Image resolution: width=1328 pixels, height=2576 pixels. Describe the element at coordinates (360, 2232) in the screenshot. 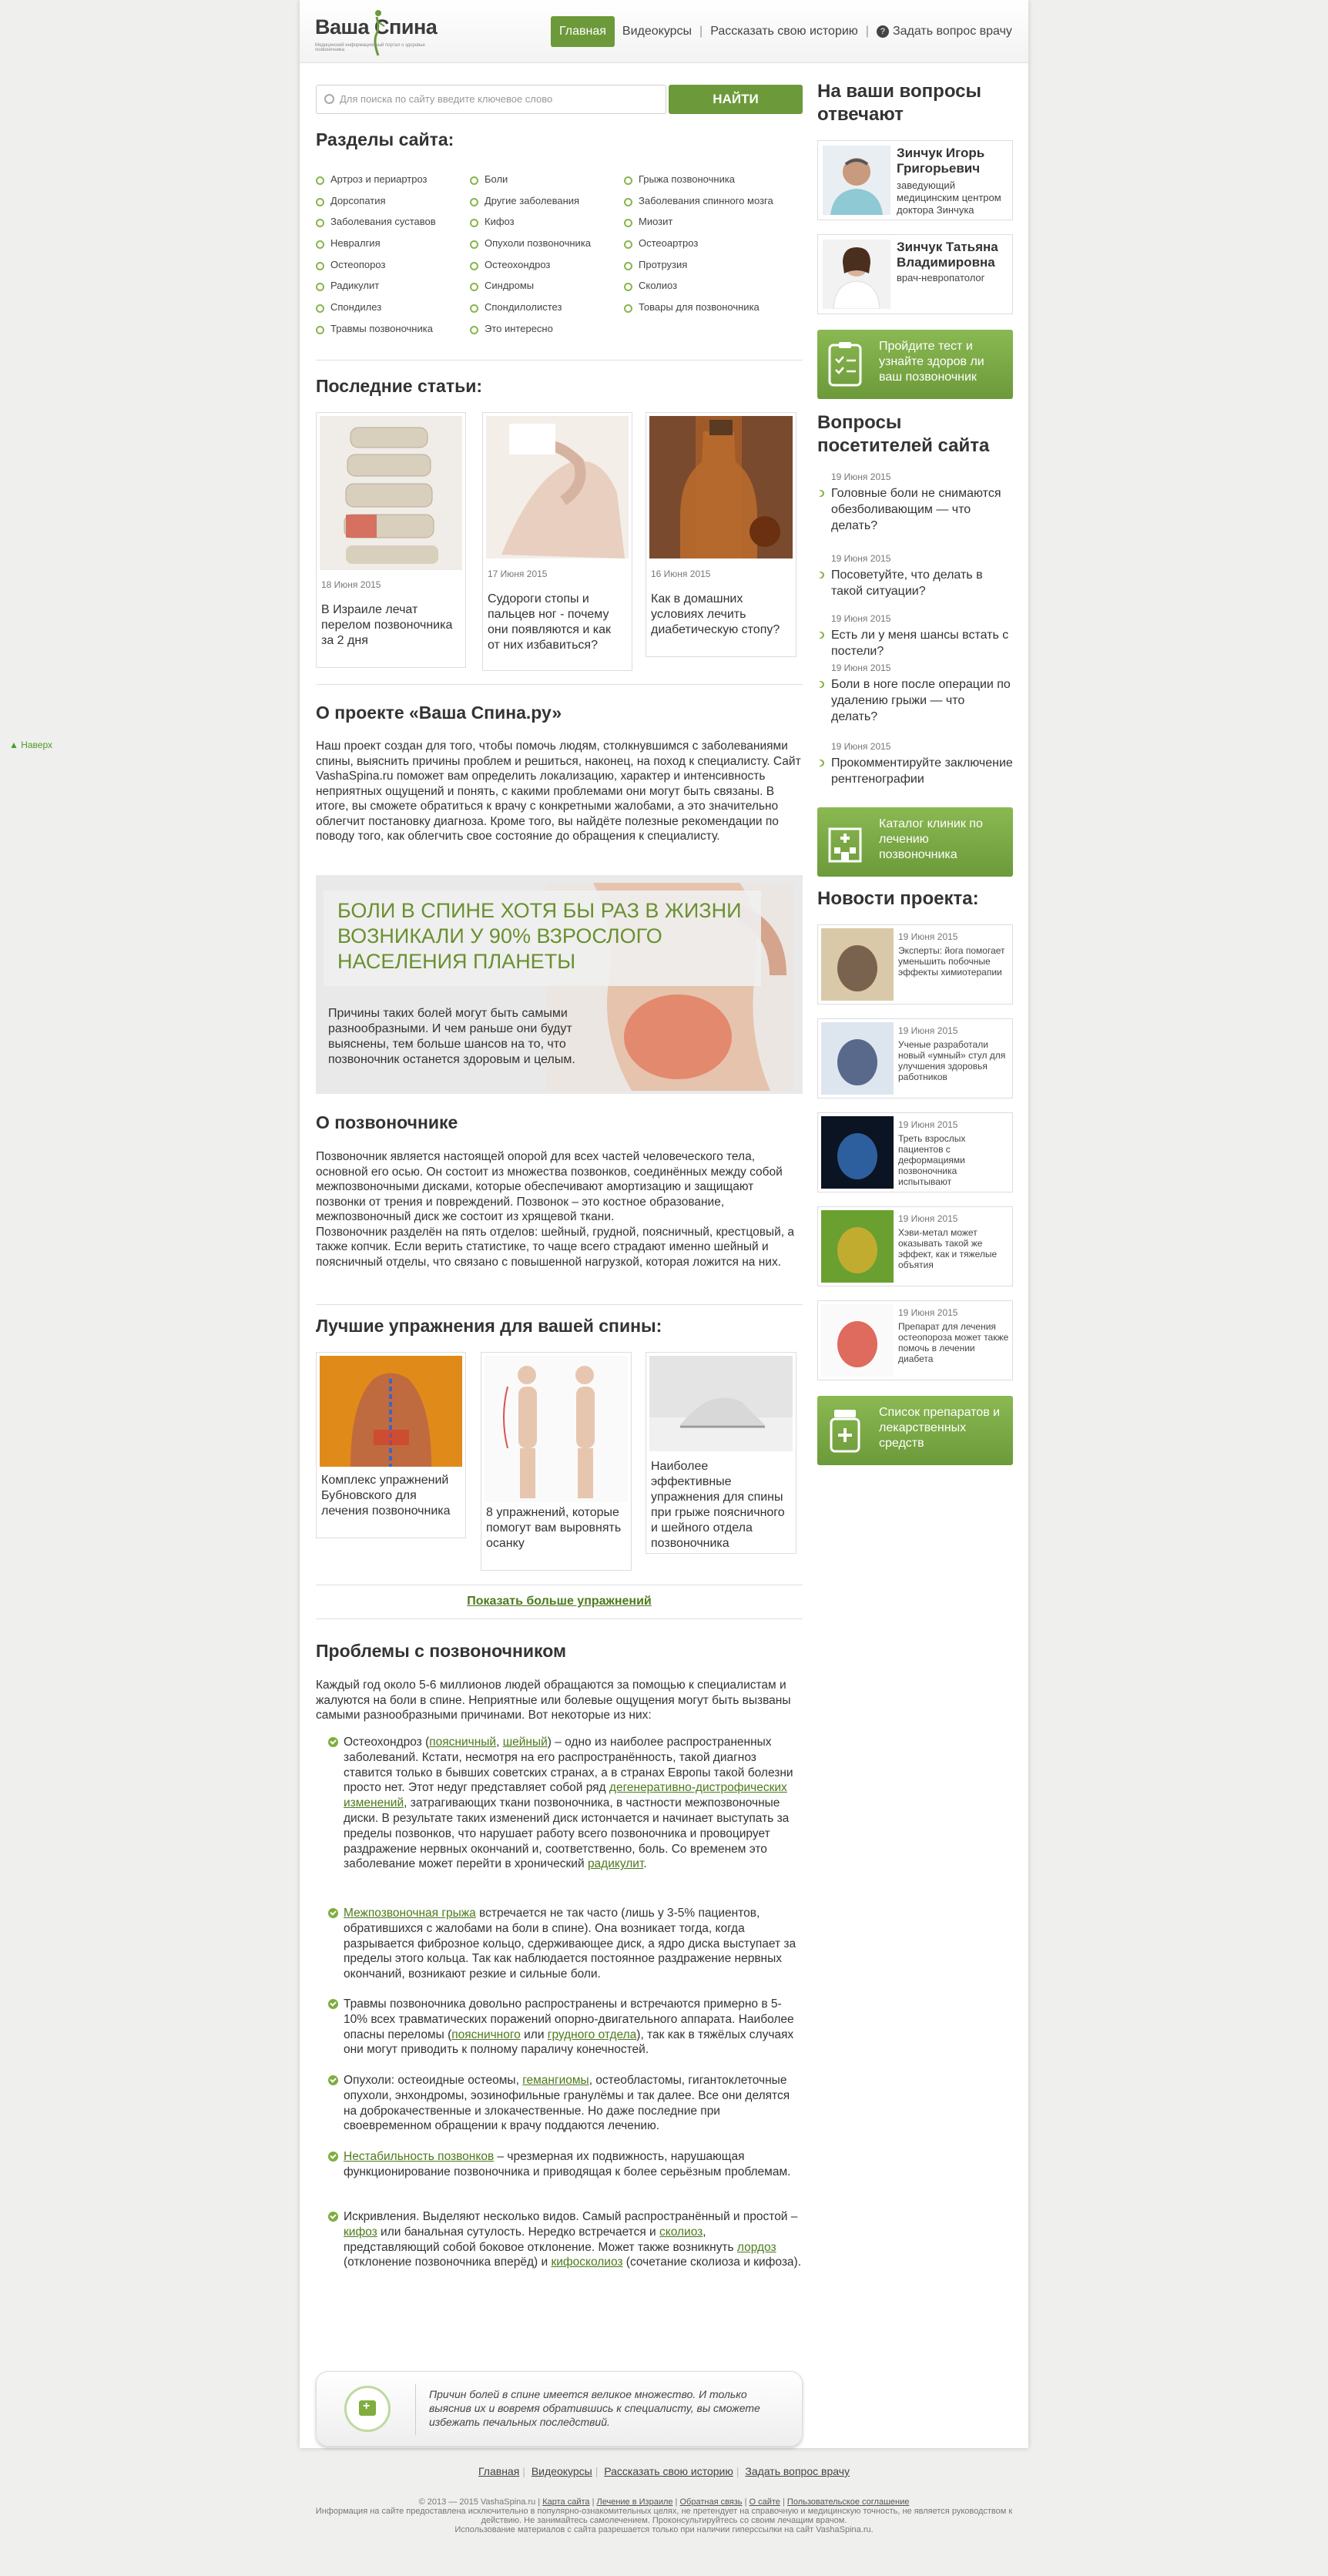

I see `link-kyphosis: кифоз` at that location.